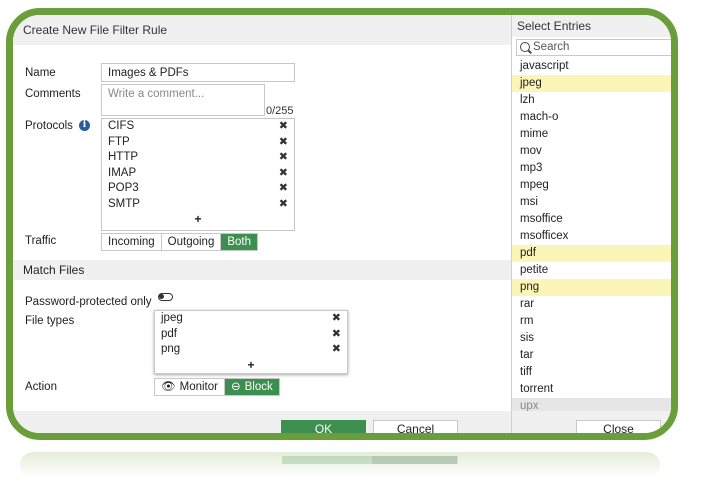  What do you see at coordinates (122, 172) in the screenshot?
I see `protocol-item-label: IMAP` at bounding box center [122, 172].